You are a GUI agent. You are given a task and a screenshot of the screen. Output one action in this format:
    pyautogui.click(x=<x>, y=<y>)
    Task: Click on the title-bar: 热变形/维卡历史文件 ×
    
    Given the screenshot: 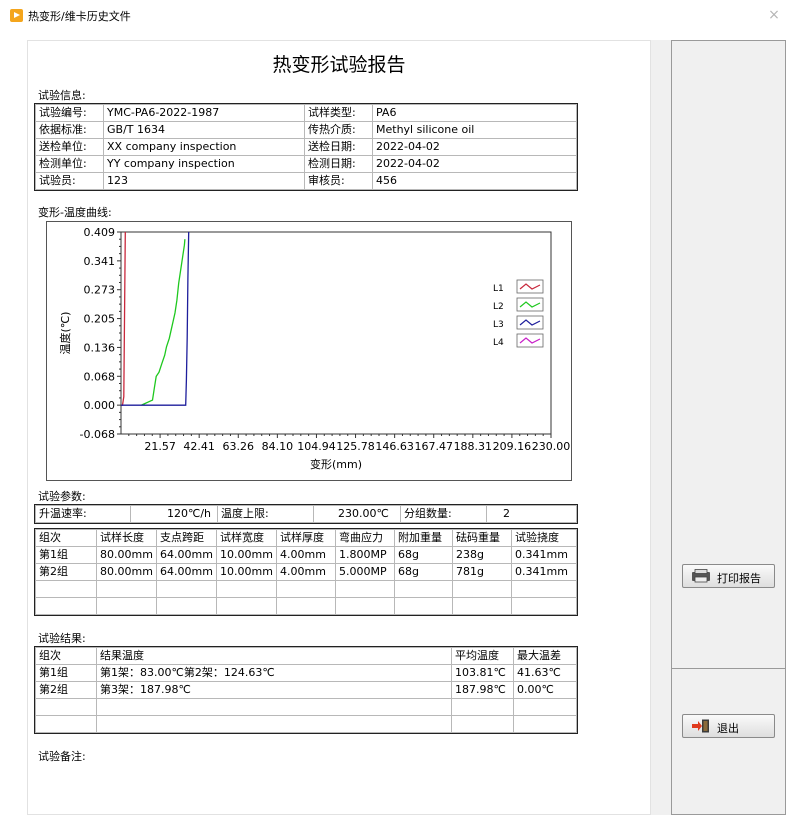 What is the action you would take?
    pyautogui.click(x=395, y=15)
    